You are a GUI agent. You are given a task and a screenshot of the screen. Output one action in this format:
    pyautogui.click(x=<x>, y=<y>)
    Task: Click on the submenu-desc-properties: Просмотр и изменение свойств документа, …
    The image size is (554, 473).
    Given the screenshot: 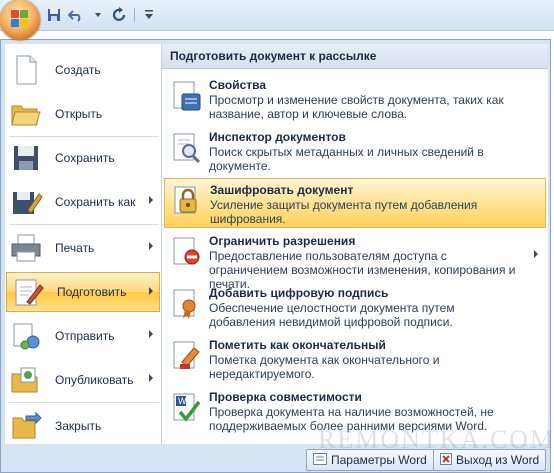 What is the action you would take?
    pyautogui.click(x=356, y=107)
    